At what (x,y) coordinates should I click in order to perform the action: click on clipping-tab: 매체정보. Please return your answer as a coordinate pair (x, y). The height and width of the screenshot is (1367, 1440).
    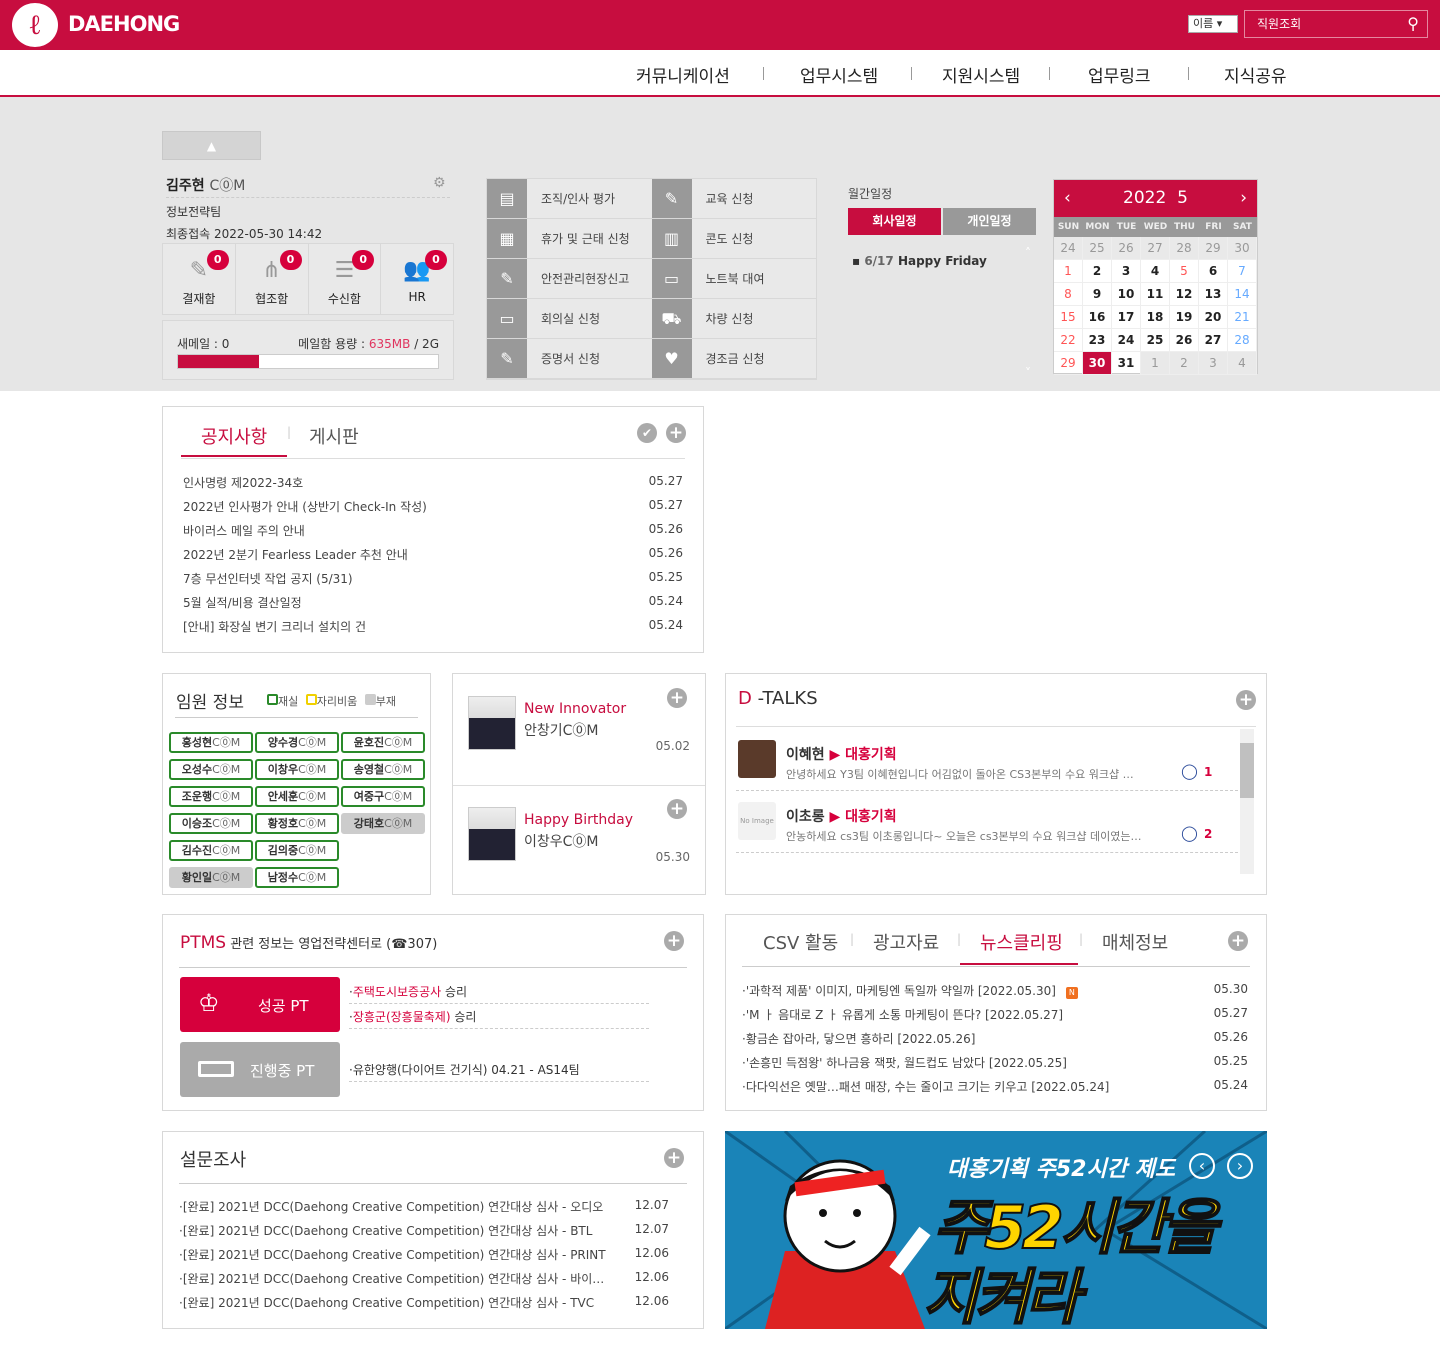
    Looking at the image, I should click on (1135, 942).